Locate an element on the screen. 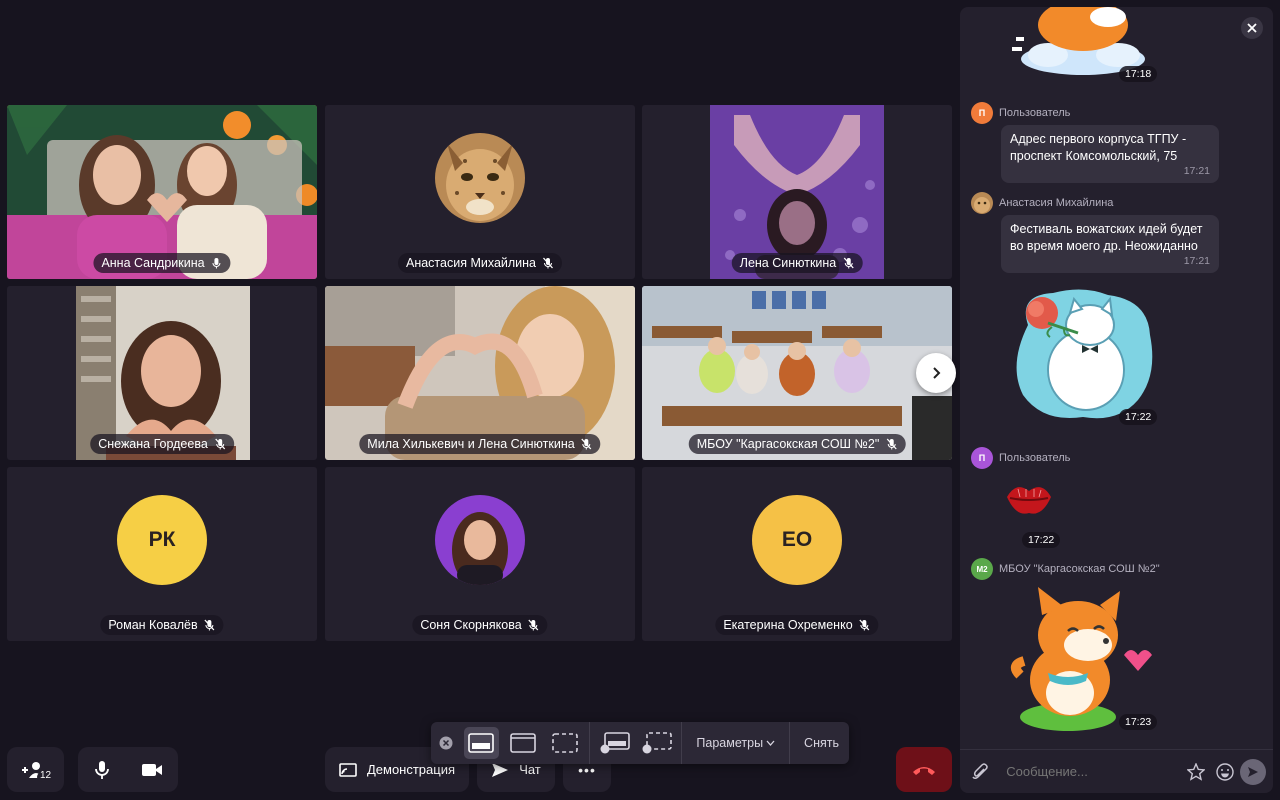 This screenshot has width=1280, height=800. message-time: 17:18 is located at coordinates (1138, 74).